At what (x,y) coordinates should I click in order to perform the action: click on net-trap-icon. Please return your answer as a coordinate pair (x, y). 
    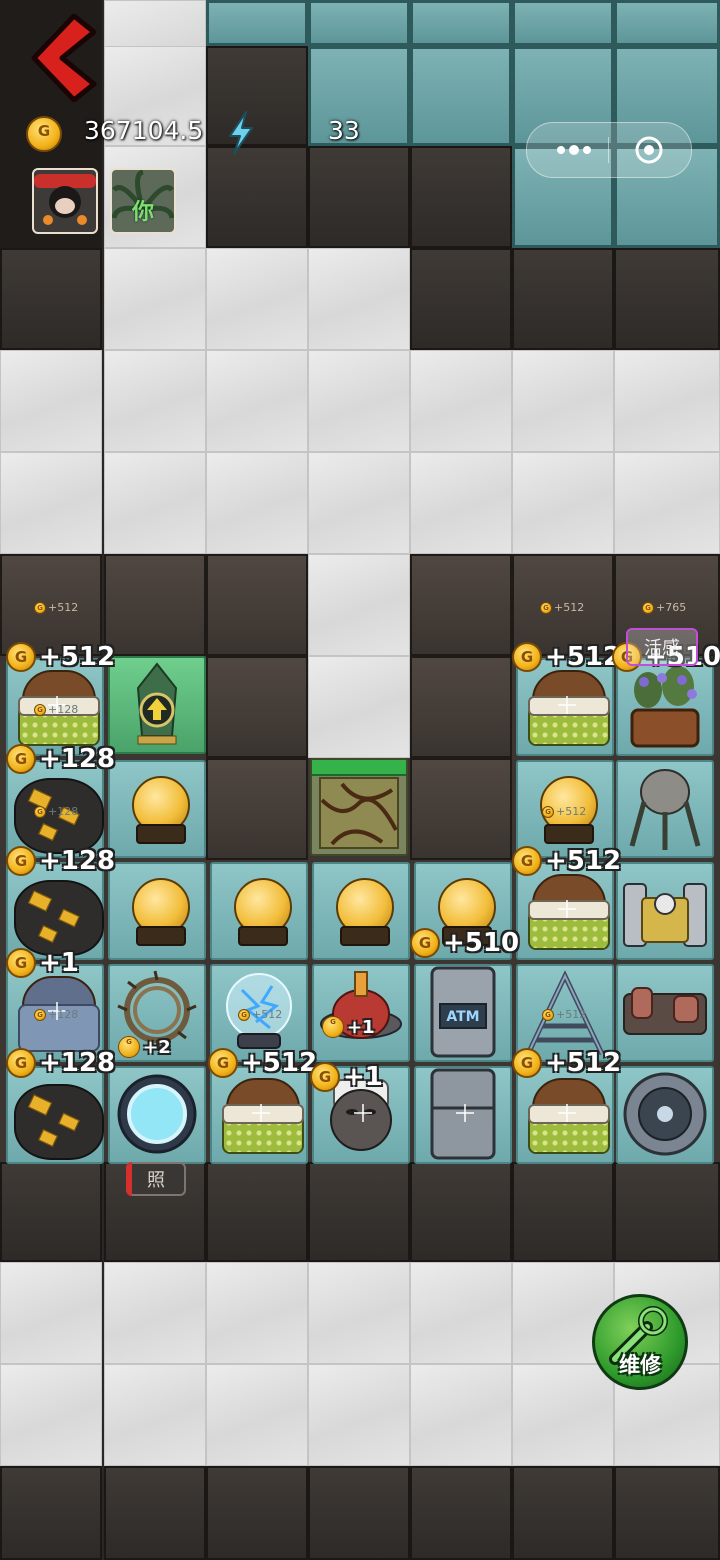
    Looking at the image, I should click on (665, 809).